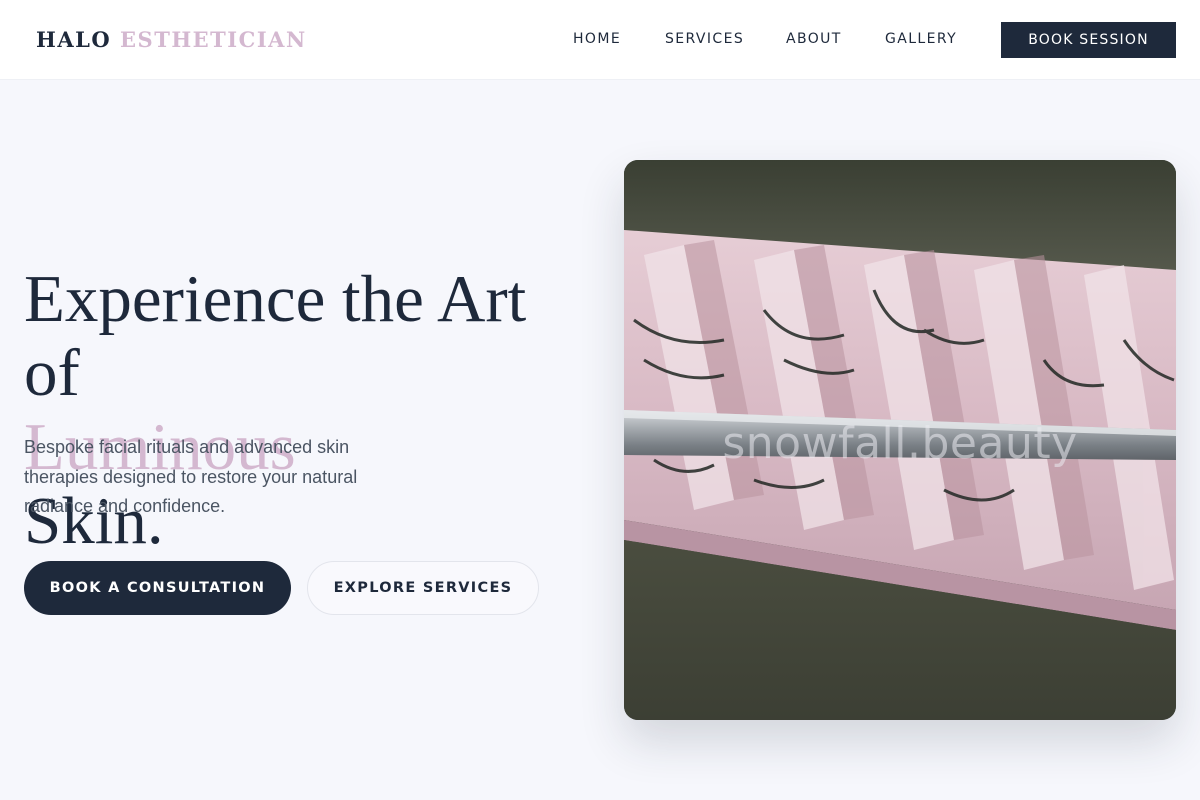  Describe the element at coordinates (275, 299) in the screenshot. I see `headline-line-1: Experience the Art` at that location.